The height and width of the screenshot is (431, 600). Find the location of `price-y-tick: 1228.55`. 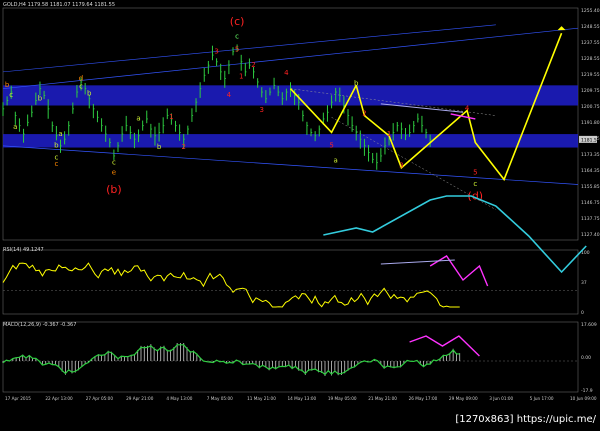

price-y-tick: 1228.55 is located at coordinates (590, 59).